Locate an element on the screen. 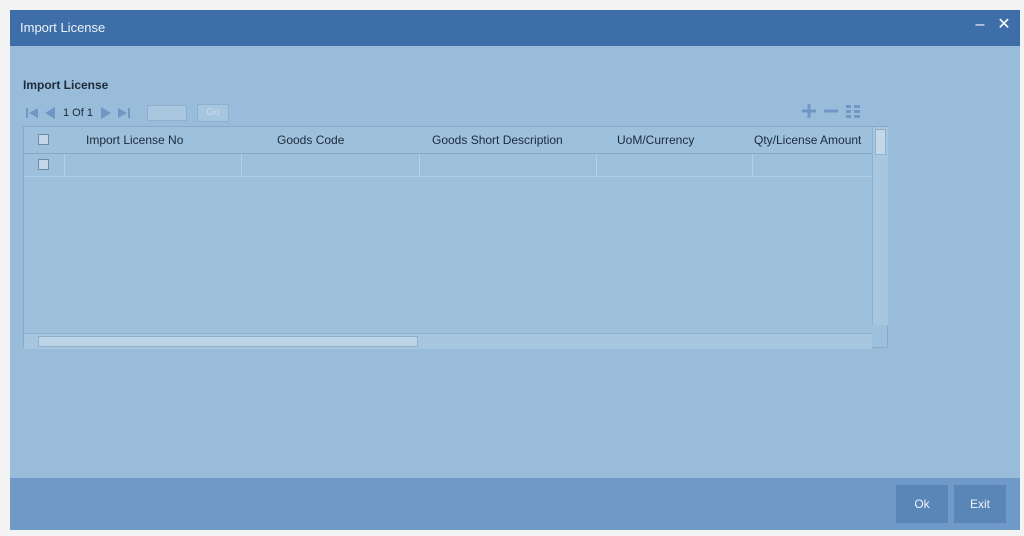 This screenshot has width=1024, height=536. footer-bar: Ok Exit is located at coordinates (515, 504).